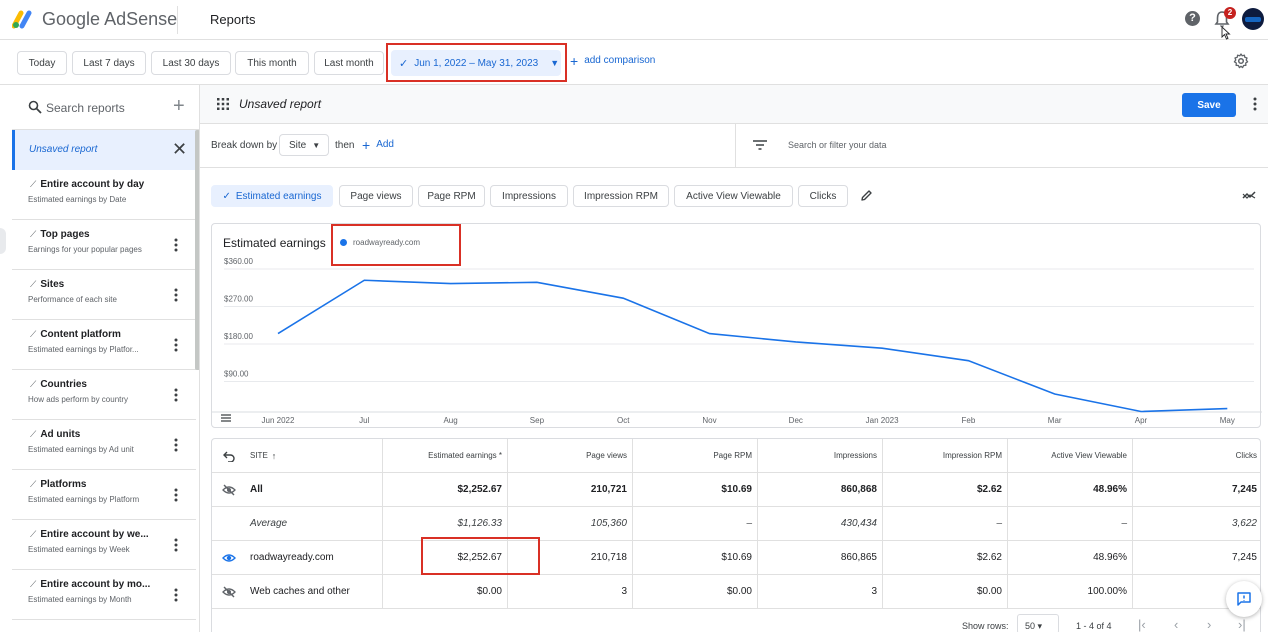  What do you see at coordinates (179, 106) in the screenshot?
I see `new-report-plus-icon: +` at bounding box center [179, 106].